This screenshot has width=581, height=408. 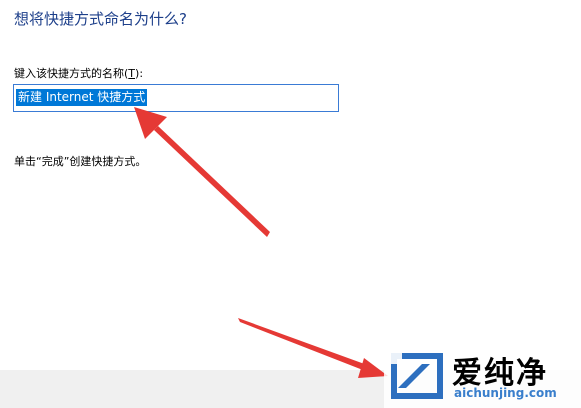 I want to click on annotation-arrow-to-input, so click(x=202, y=172).